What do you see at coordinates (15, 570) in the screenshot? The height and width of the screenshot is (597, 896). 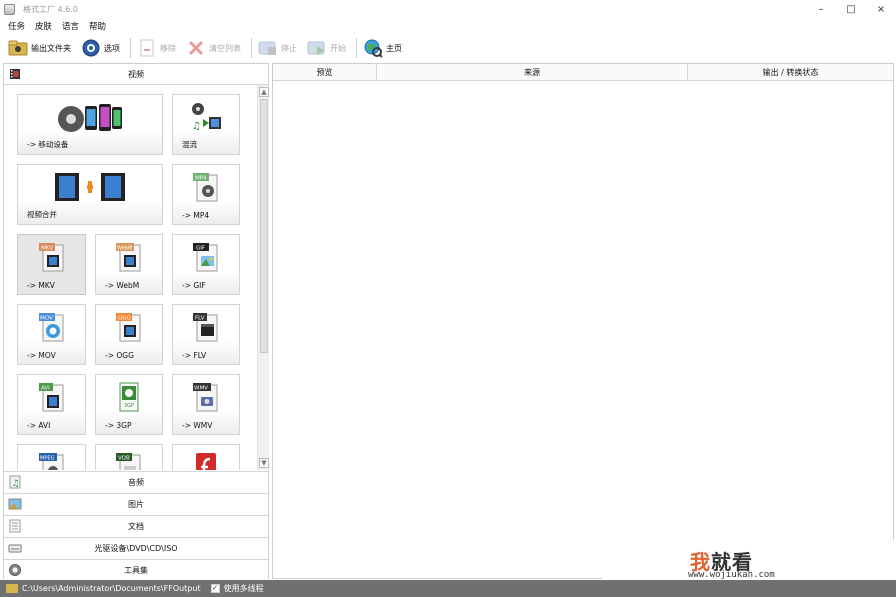 I see `tools-gear-icon` at bounding box center [15, 570].